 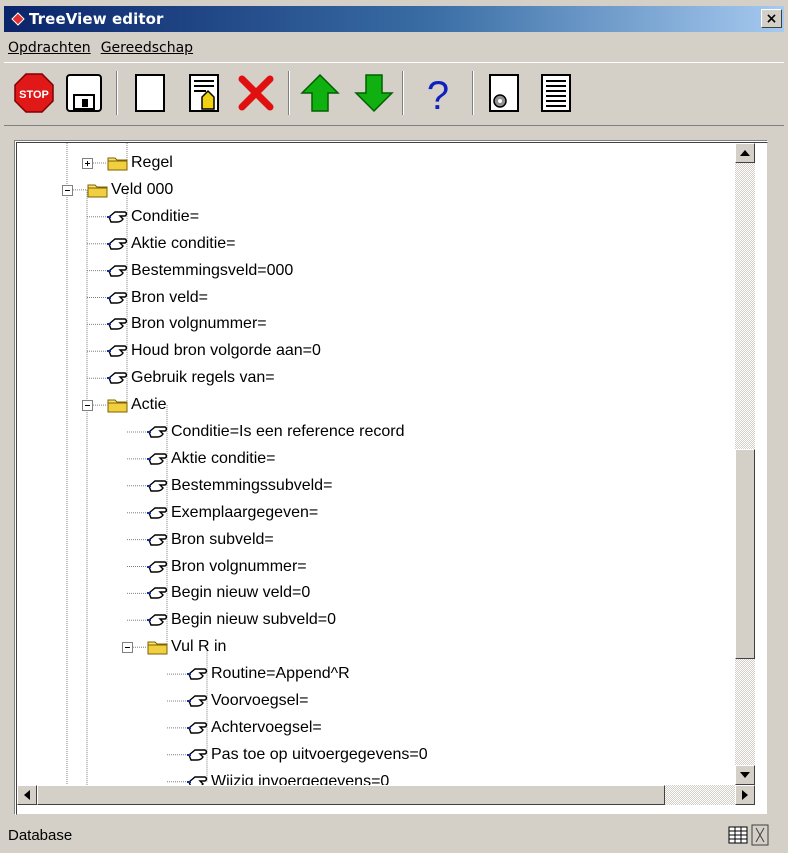 What do you see at coordinates (300, 778) in the screenshot?
I see `tree-item-label: Wijzig invoergegevens=0` at bounding box center [300, 778].